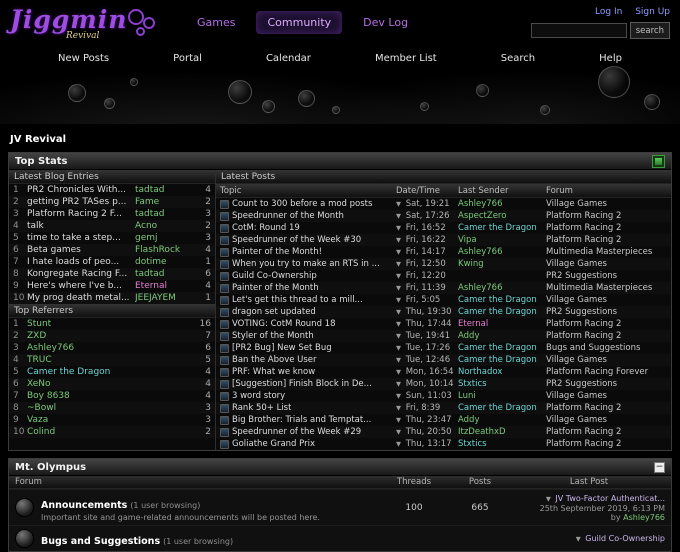 The width and height of the screenshot is (680, 552). I want to click on post-topic-link: Guild Co-Ownership, so click(274, 276).